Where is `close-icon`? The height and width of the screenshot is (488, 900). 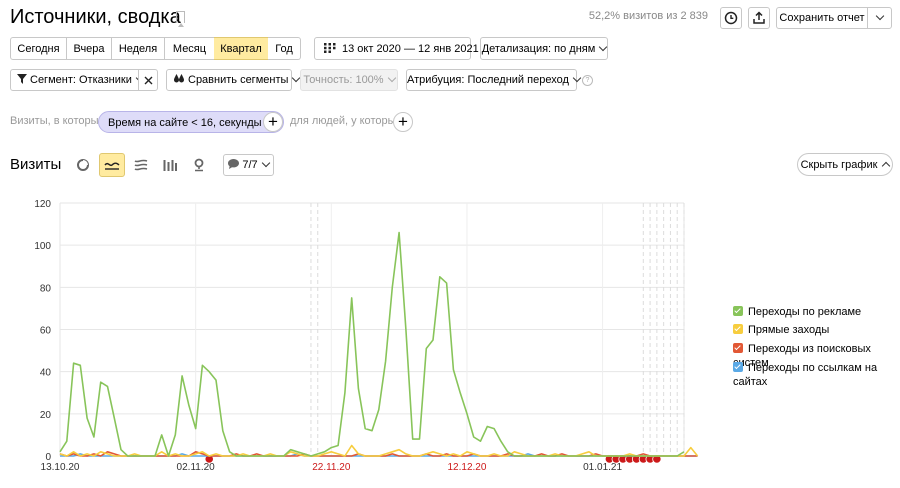 close-icon is located at coordinates (148, 80).